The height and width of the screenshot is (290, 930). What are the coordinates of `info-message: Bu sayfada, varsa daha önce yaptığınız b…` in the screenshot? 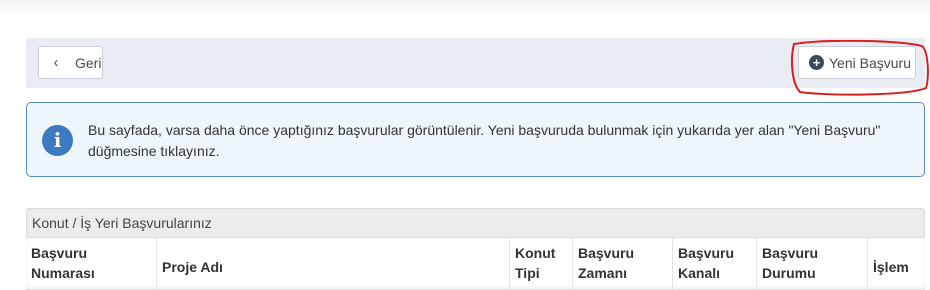 It's located at (484, 140).